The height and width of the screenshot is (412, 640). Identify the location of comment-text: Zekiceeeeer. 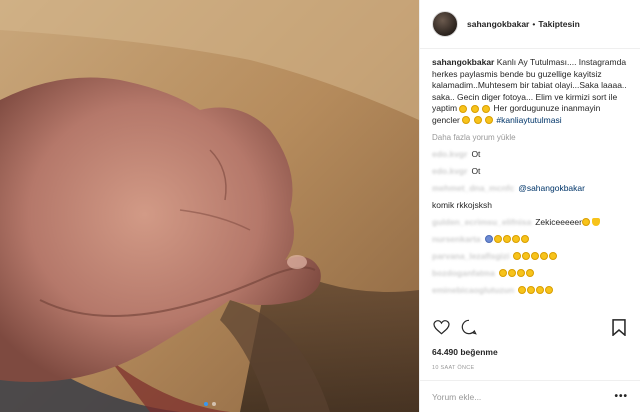
(558, 222).